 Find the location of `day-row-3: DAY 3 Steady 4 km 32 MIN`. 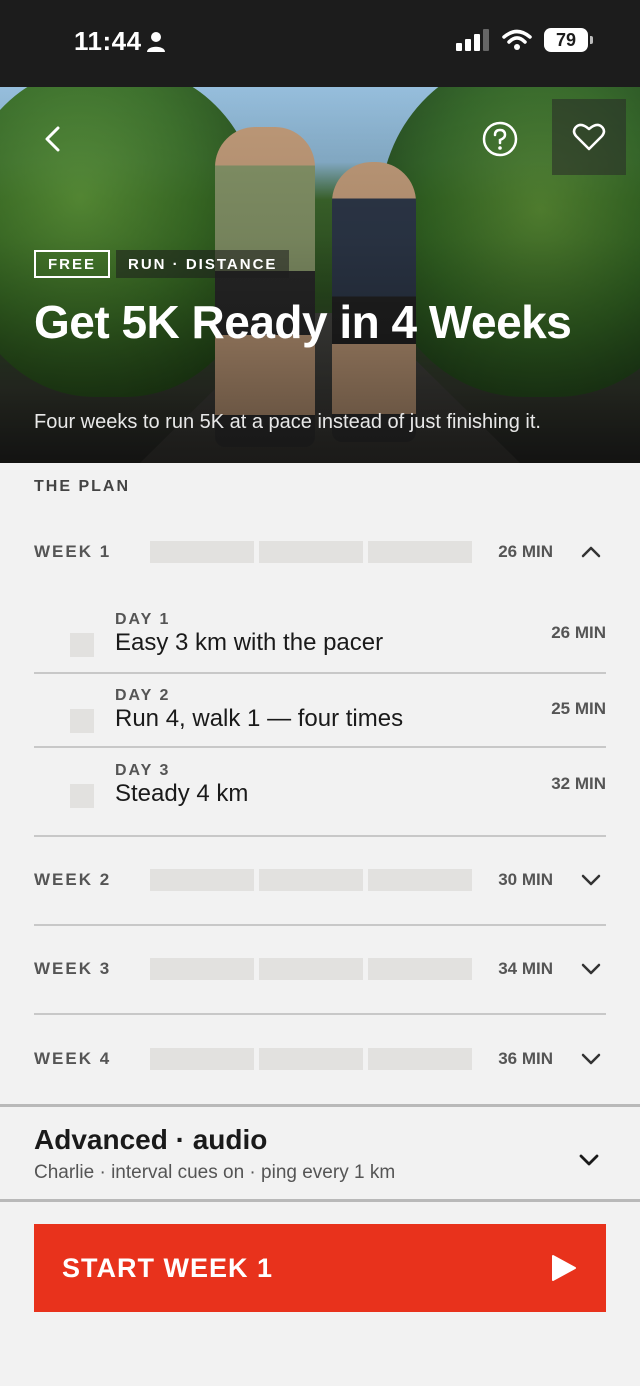

day-row-3: DAY 3 Steady 4 km 32 MIN is located at coordinates (320, 798).